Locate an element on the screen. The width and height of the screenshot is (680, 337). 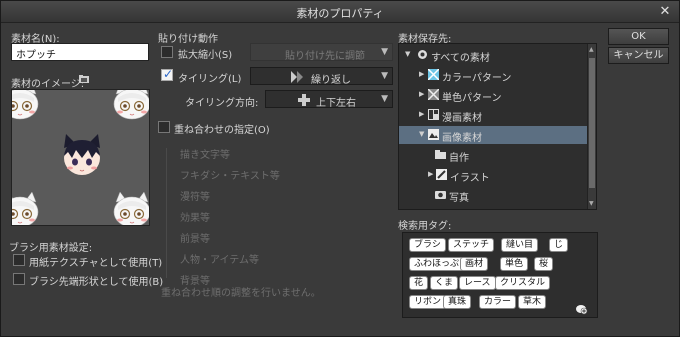
scrollbar-thumb is located at coordinates (592, 123).